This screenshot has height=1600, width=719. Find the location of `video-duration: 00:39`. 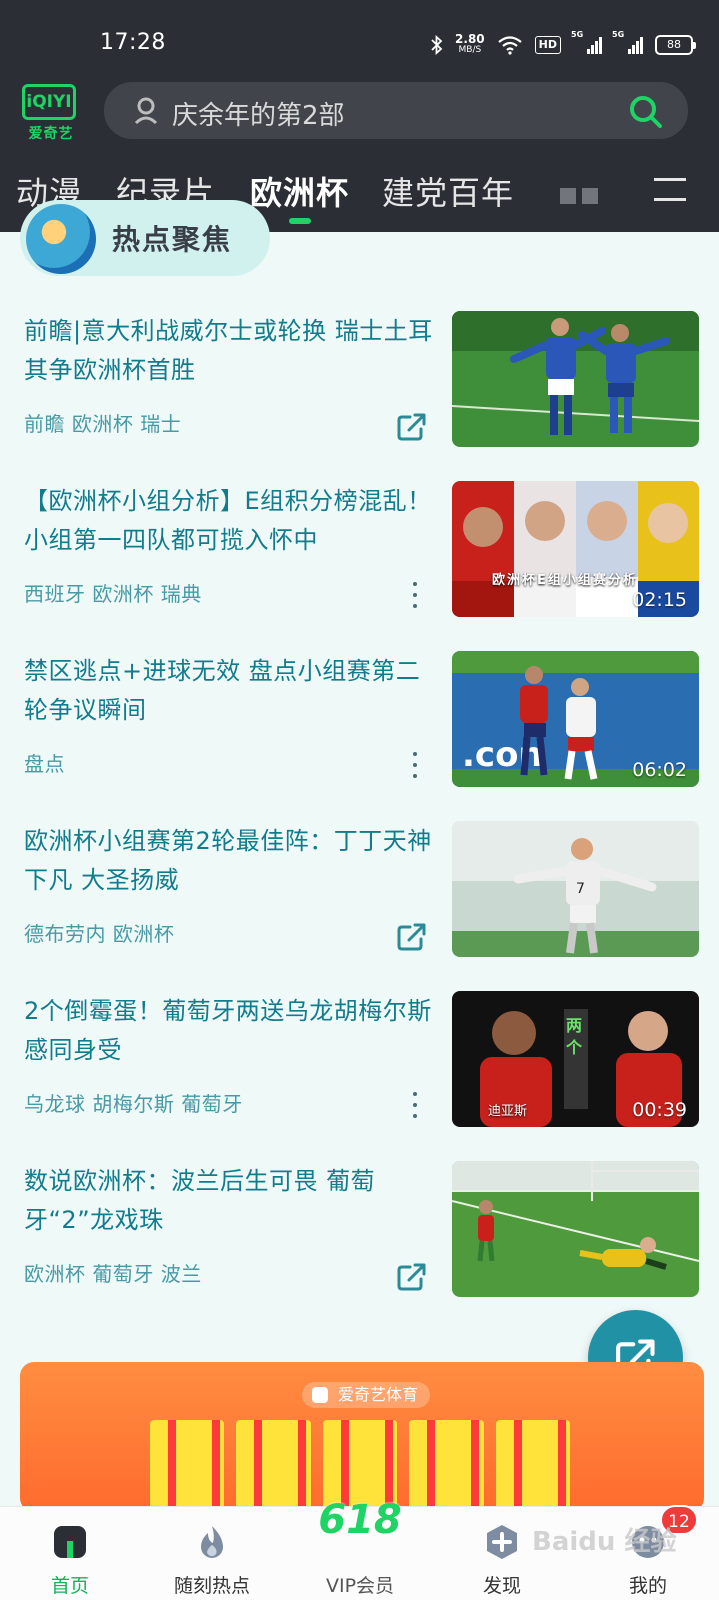

video-duration: 00:39 is located at coordinates (659, 1110).